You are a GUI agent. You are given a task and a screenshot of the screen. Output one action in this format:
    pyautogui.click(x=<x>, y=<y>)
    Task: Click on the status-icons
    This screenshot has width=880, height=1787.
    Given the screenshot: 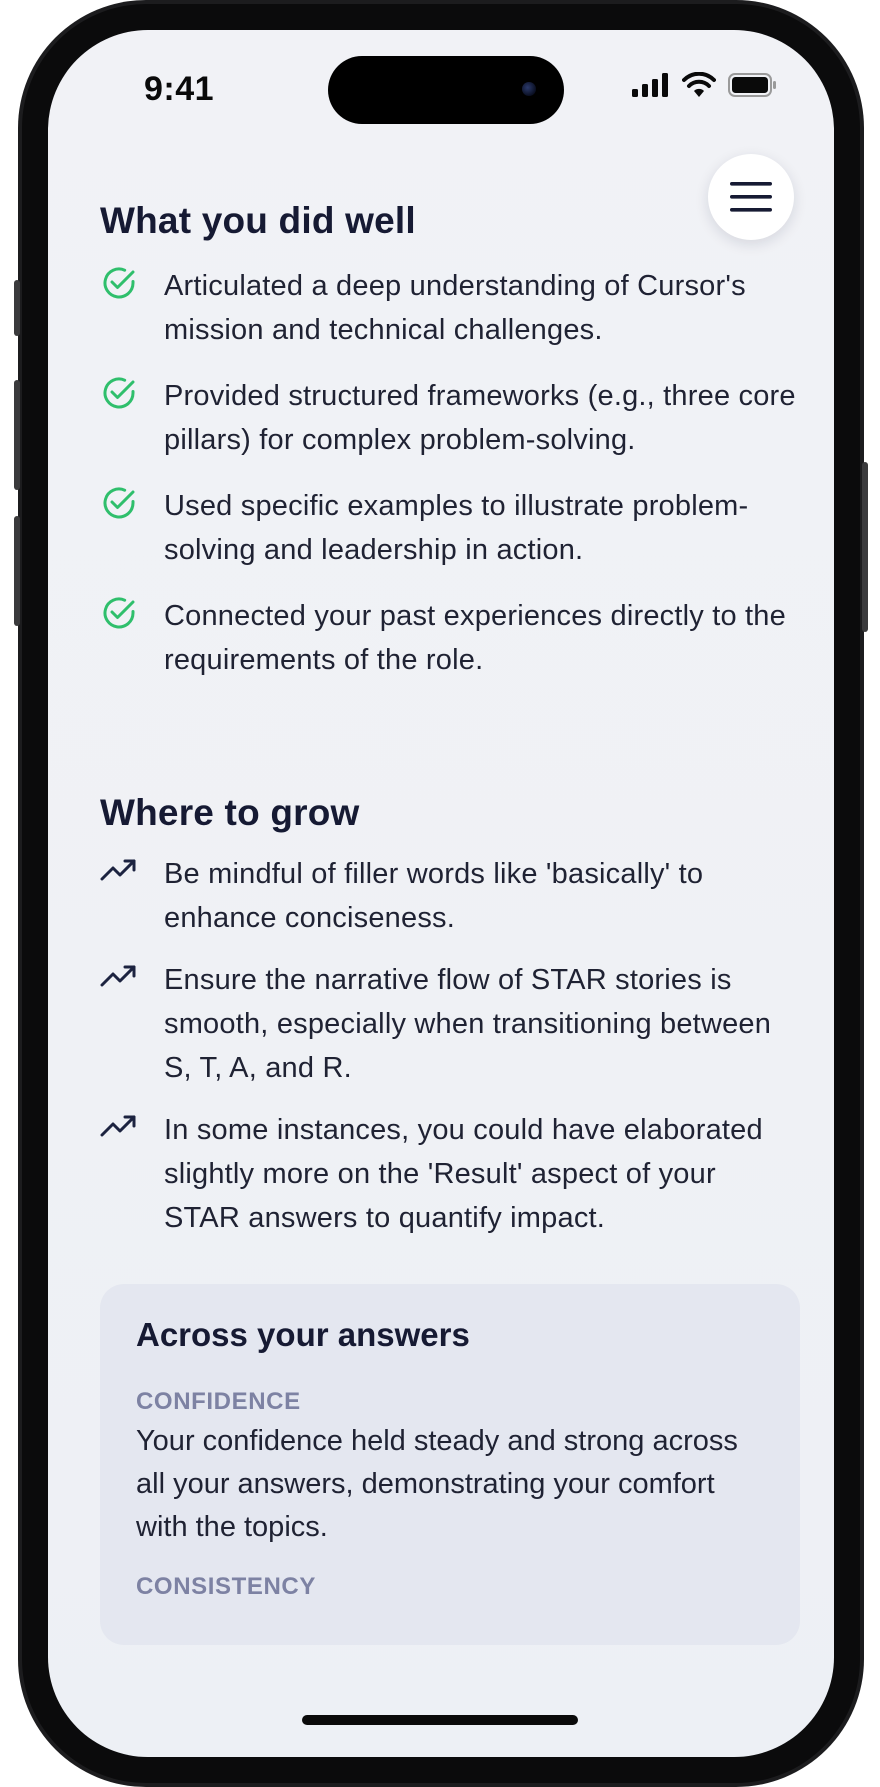 What is the action you would take?
    pyautogui.click(x=705, y=85)
    